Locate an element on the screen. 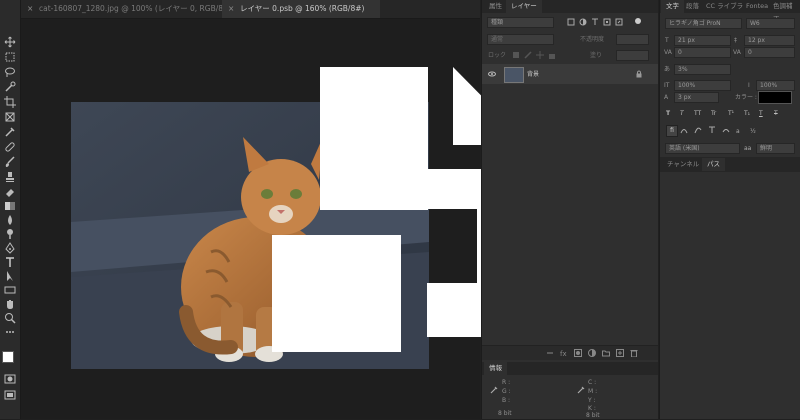  blend-mode-select: 通常 is located at coordinates (520, 39).